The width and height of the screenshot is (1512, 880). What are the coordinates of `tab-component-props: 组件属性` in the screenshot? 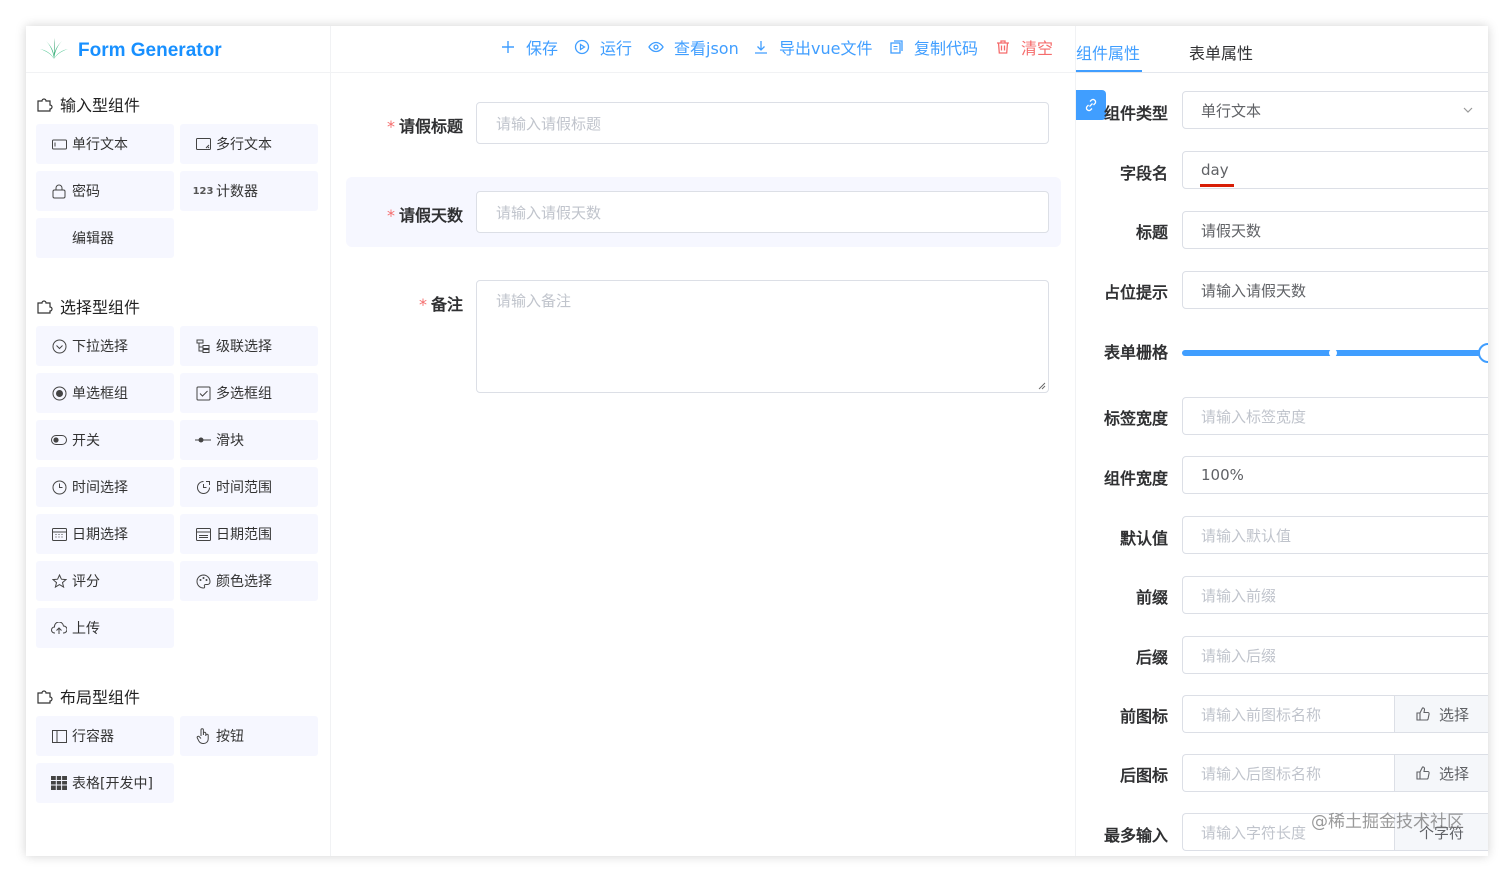 It's located at (1108, 52).